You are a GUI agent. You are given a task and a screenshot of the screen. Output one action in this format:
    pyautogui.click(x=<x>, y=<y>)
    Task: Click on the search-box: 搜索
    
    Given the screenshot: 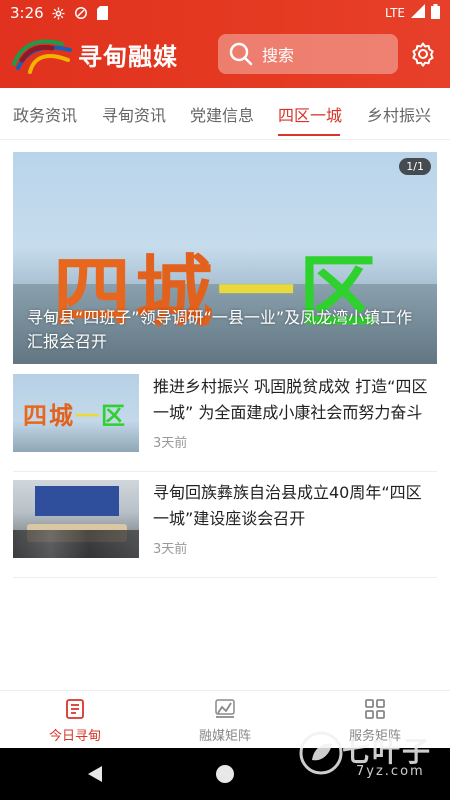 What is the action you would take?
    pyautogui.click(x=308, y=54)
    